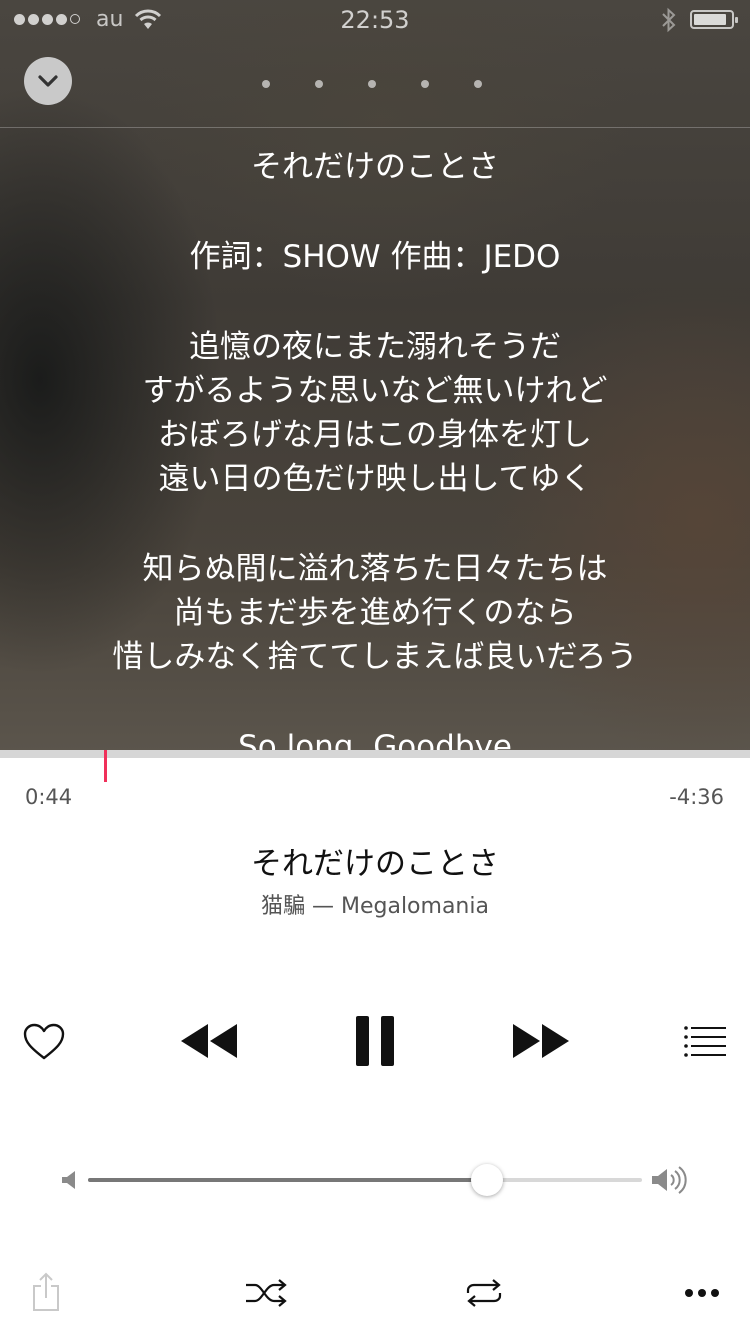 This screenshot has height=1334, width=750. Describe the element at coordinates (375, 569) in the screenshot. I see `lyric-line: 知らぬ間に溢れ落ちた日々たちは` at that location.